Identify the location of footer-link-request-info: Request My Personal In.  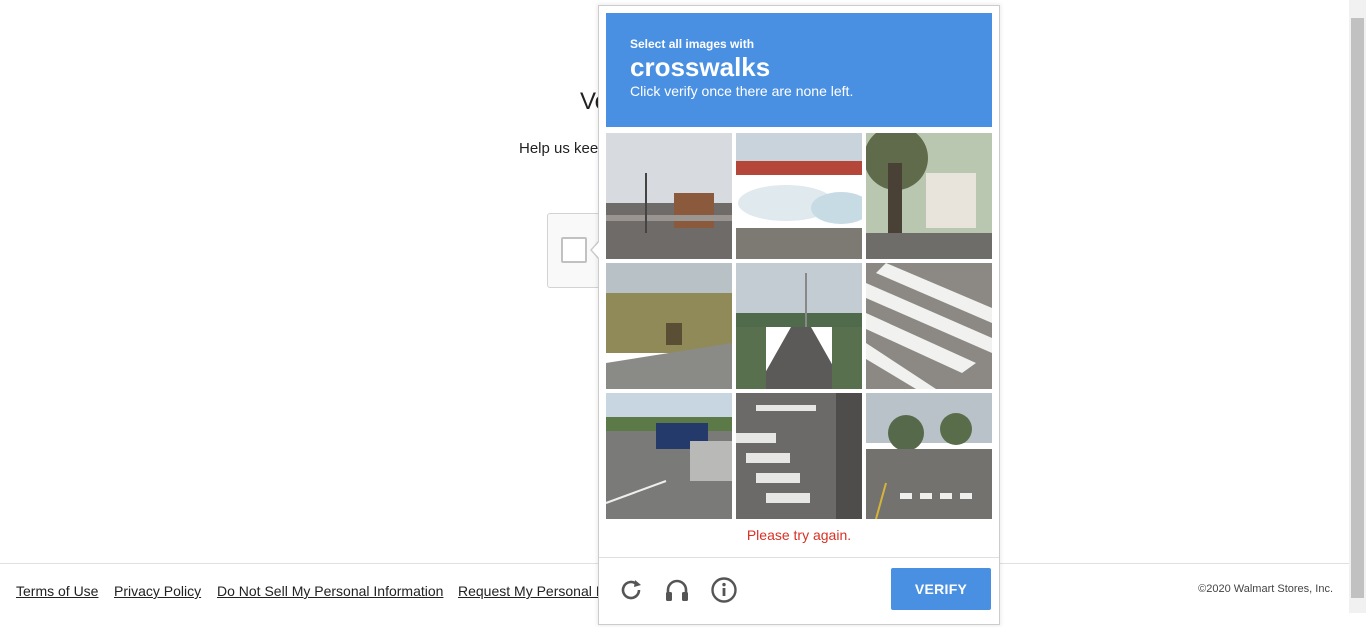
(532, 591).